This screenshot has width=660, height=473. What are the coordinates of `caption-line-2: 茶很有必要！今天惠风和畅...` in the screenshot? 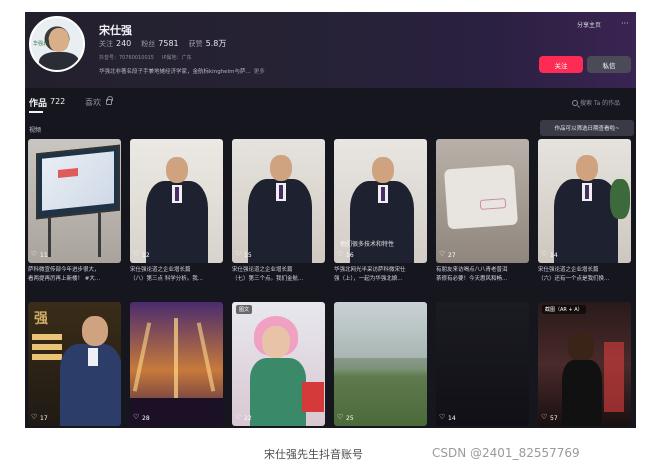 It's located at (472, 279).